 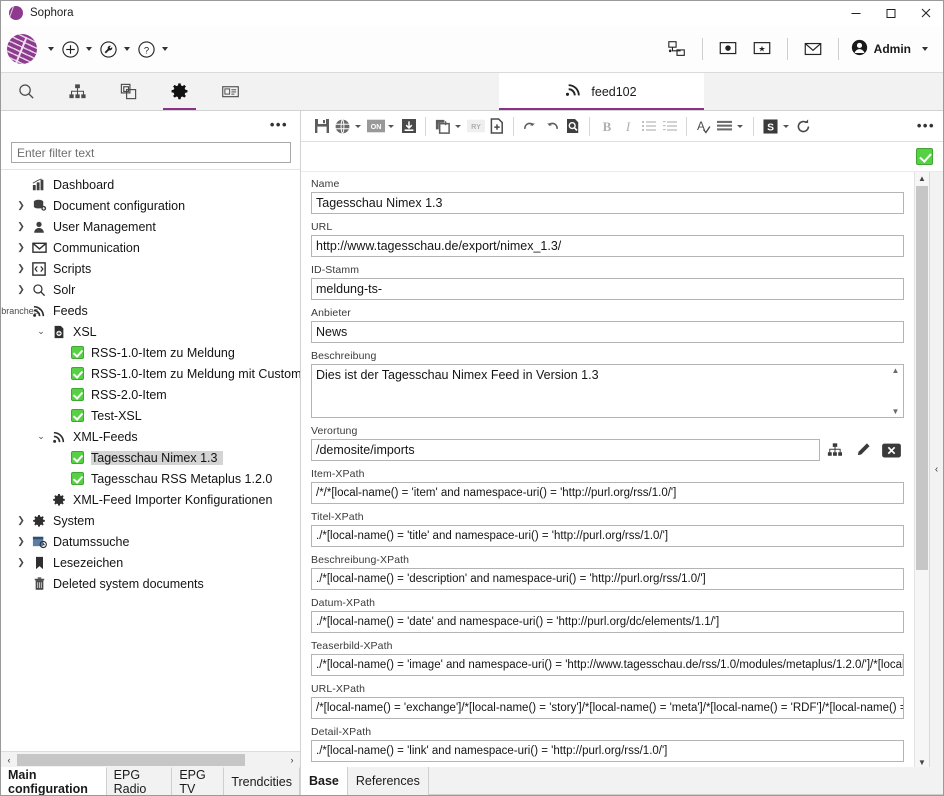 I want to click on filter-input, so click(x=151, y=152).